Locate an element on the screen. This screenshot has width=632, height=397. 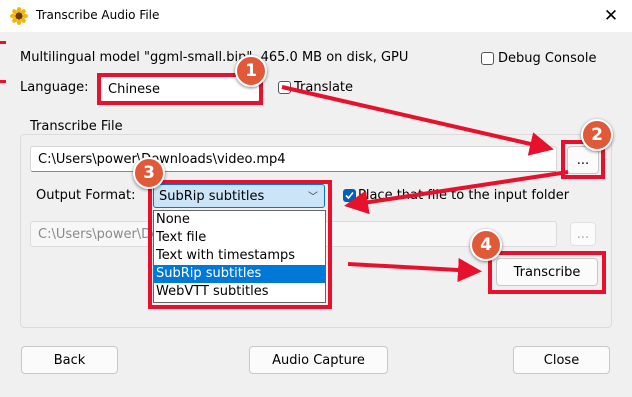
step-badge-3: 3 is located at coordinates (149, 173).